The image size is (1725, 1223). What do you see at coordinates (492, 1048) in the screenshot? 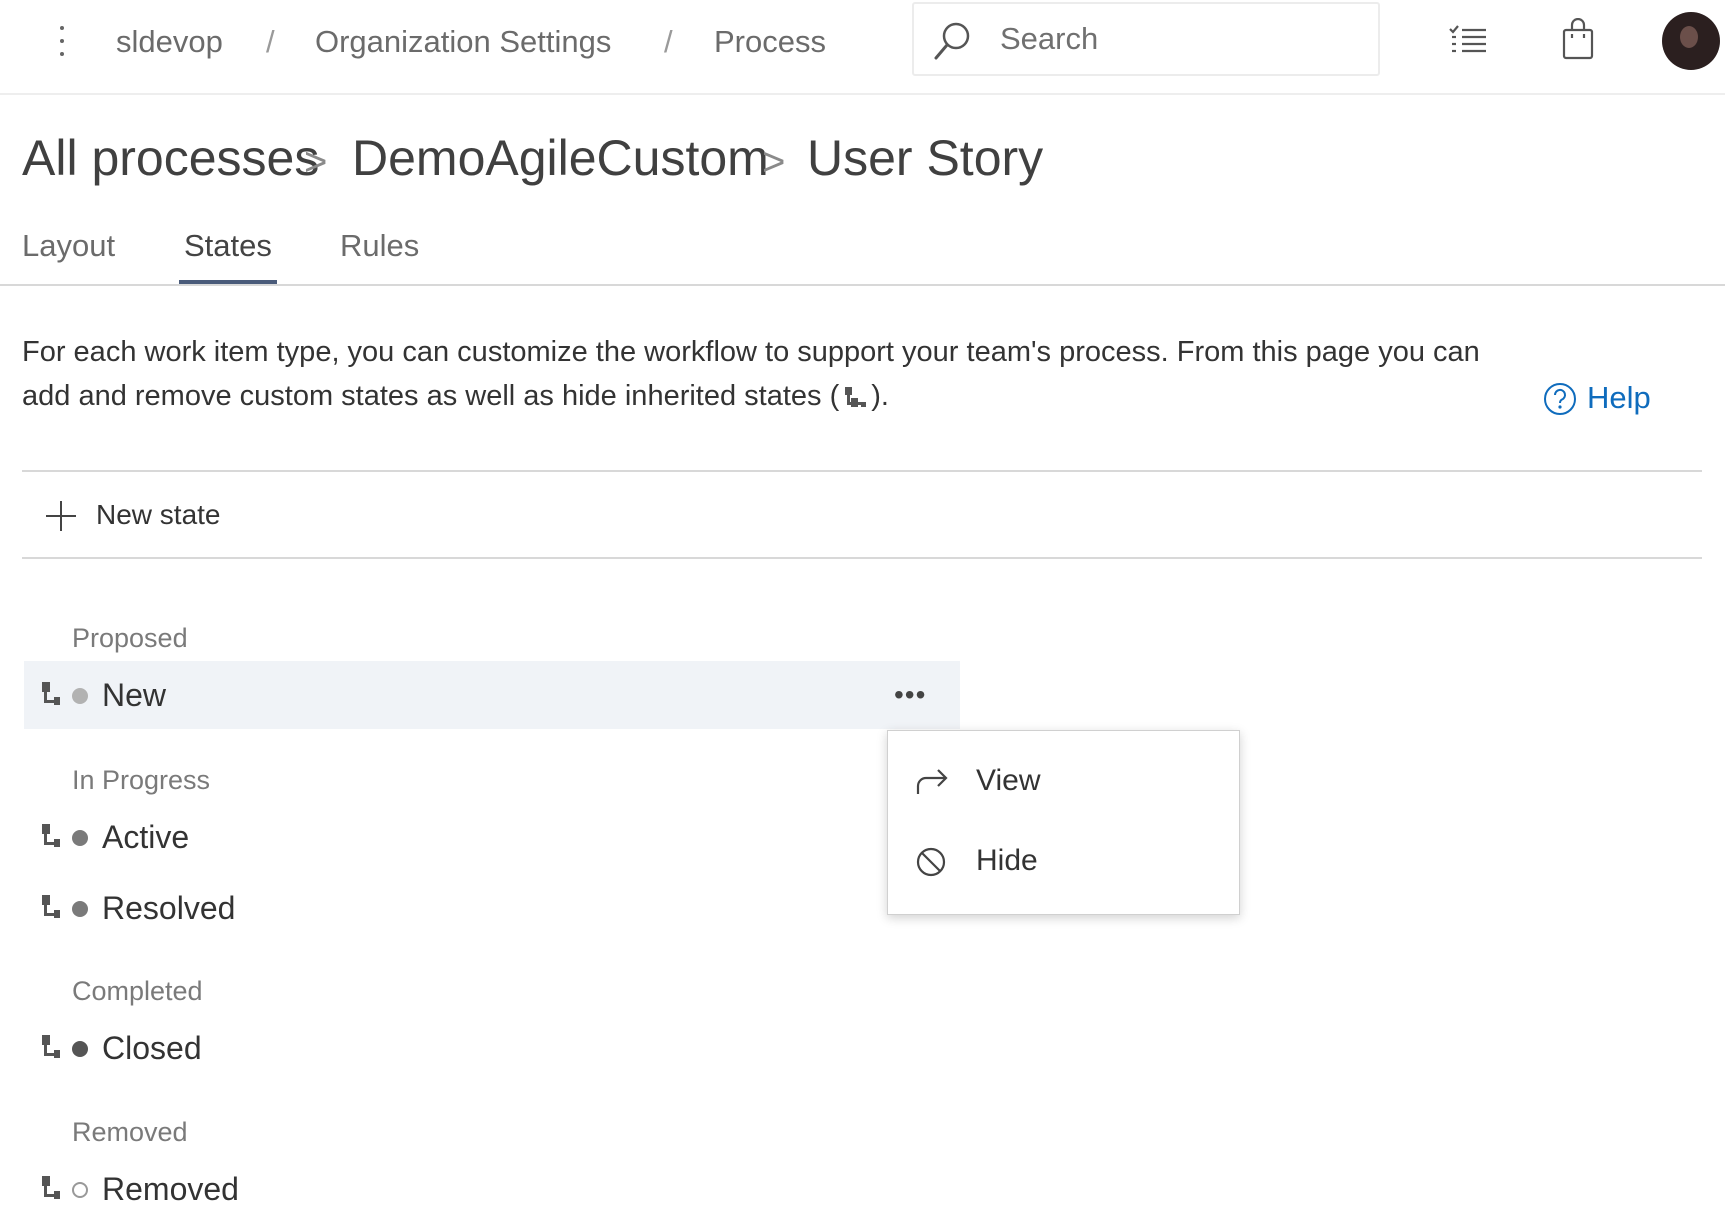
I see `state-row-closed: Closed` at bounding box center [492, 1048].